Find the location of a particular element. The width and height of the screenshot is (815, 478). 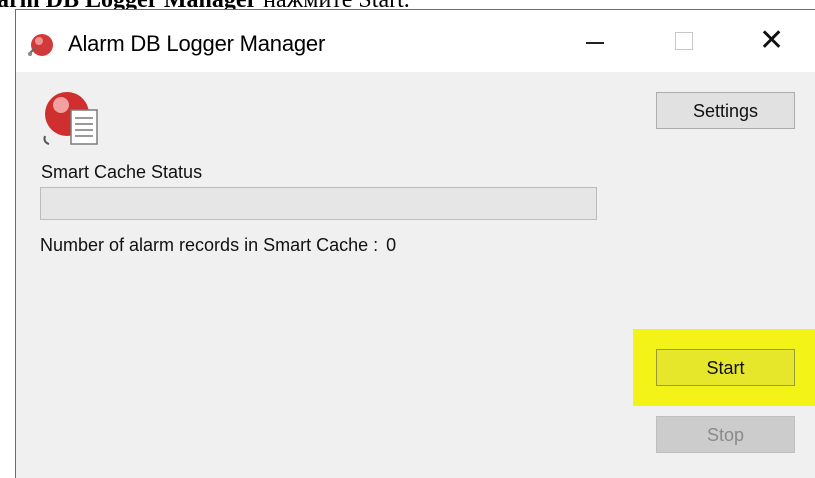

alarm-bell-icon is located at coordinates (40, 45).